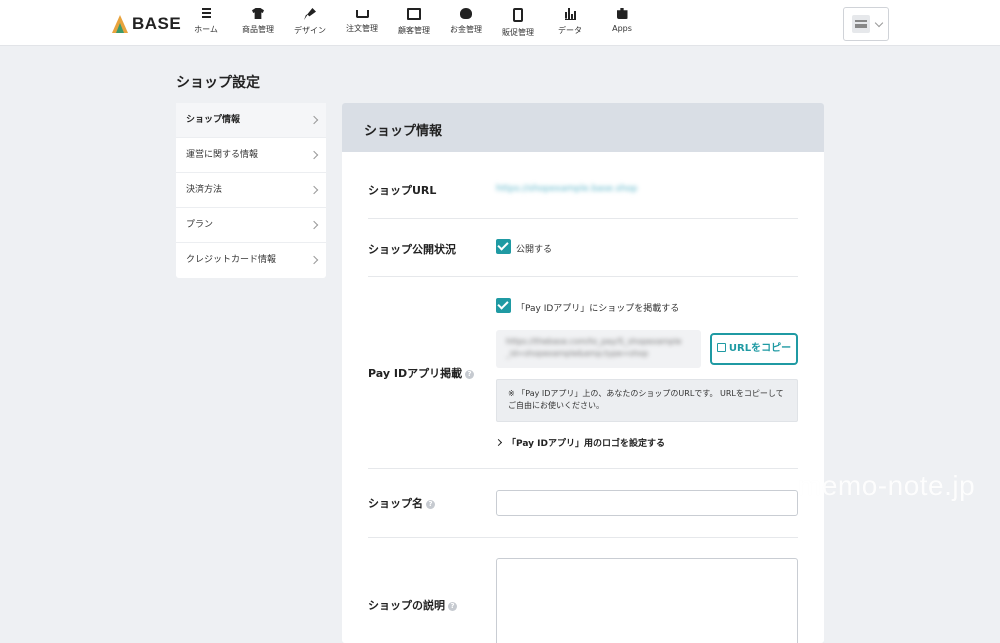 This screenshot has width=1000, height=643. Describe the element at coordinates (200, 225) in the screenshot. I see `sidebar-item-label: プラン` at that location.